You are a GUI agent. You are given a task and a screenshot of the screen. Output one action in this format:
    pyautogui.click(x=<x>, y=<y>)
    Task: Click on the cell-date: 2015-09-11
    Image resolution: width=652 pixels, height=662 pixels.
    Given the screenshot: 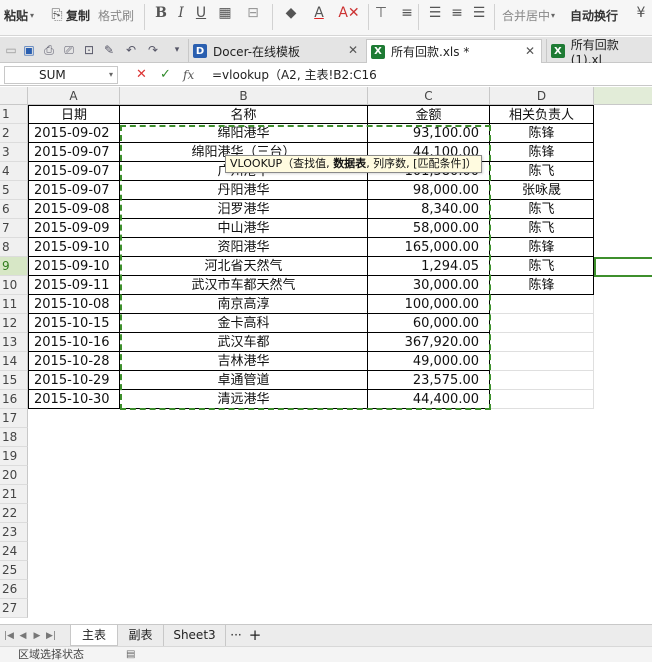 What is the action you would take?
    pyautogui.click(x=74, y=285)
    